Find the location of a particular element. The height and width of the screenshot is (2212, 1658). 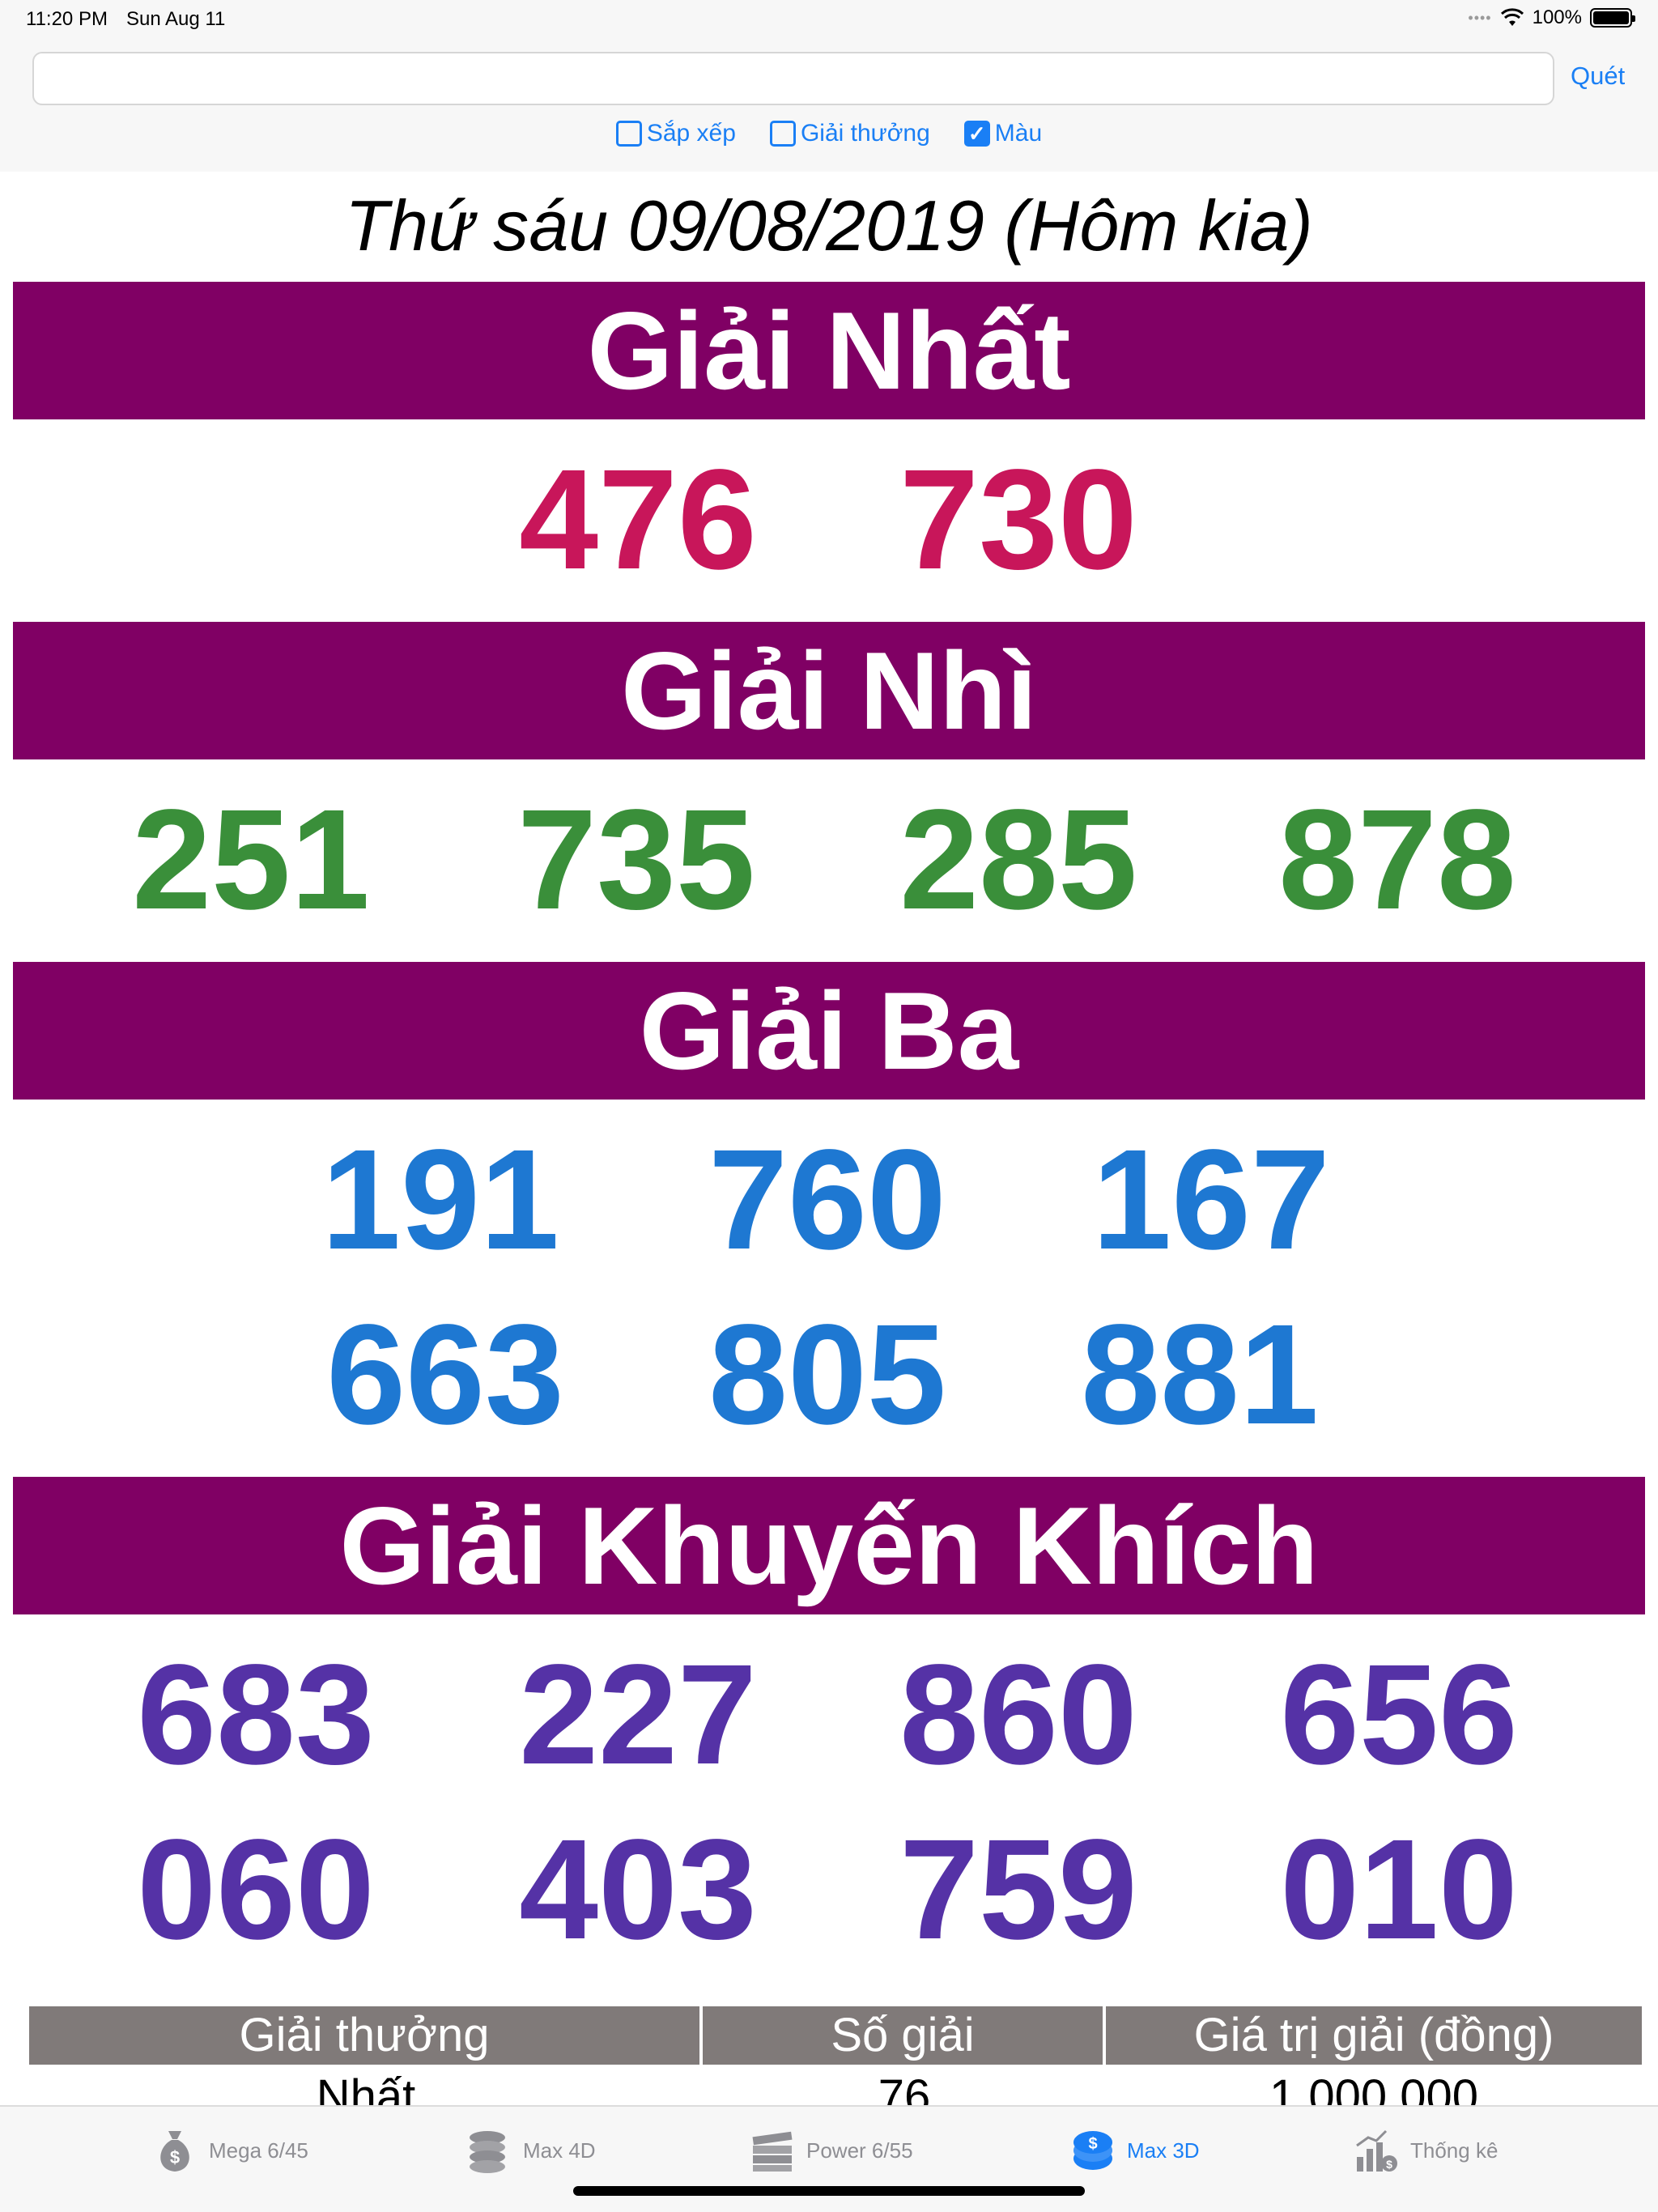

draw-date: Thứ sáu 09/08/2019 (Hôm kia) is located at coordinates (829, 226).